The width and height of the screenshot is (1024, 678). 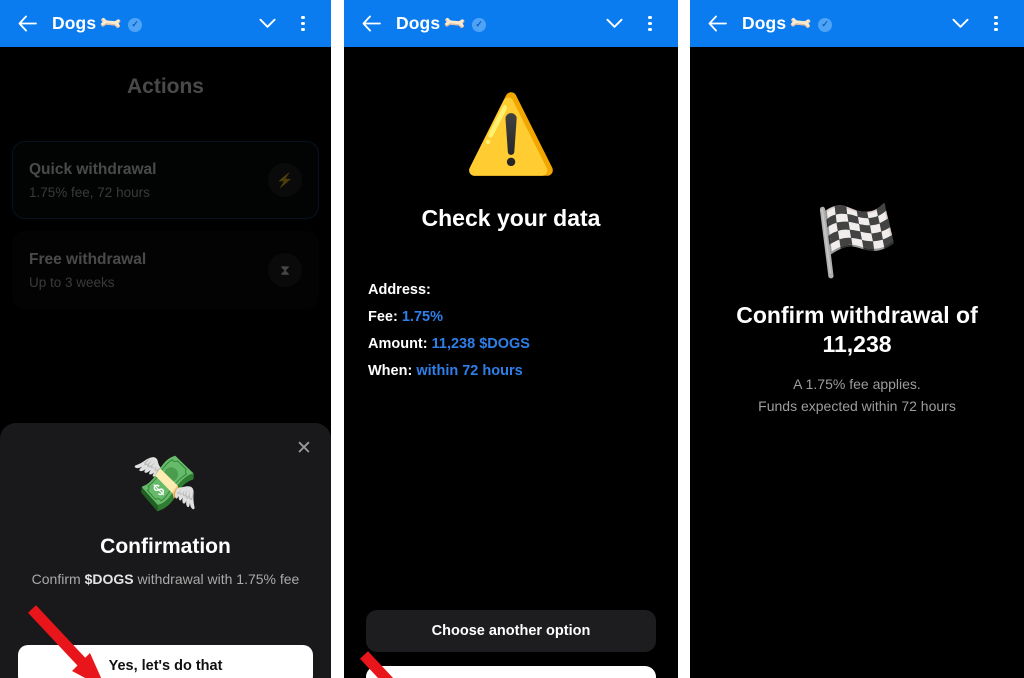 I want to click on detail-label: Fee:, so click(x=383, y=317).